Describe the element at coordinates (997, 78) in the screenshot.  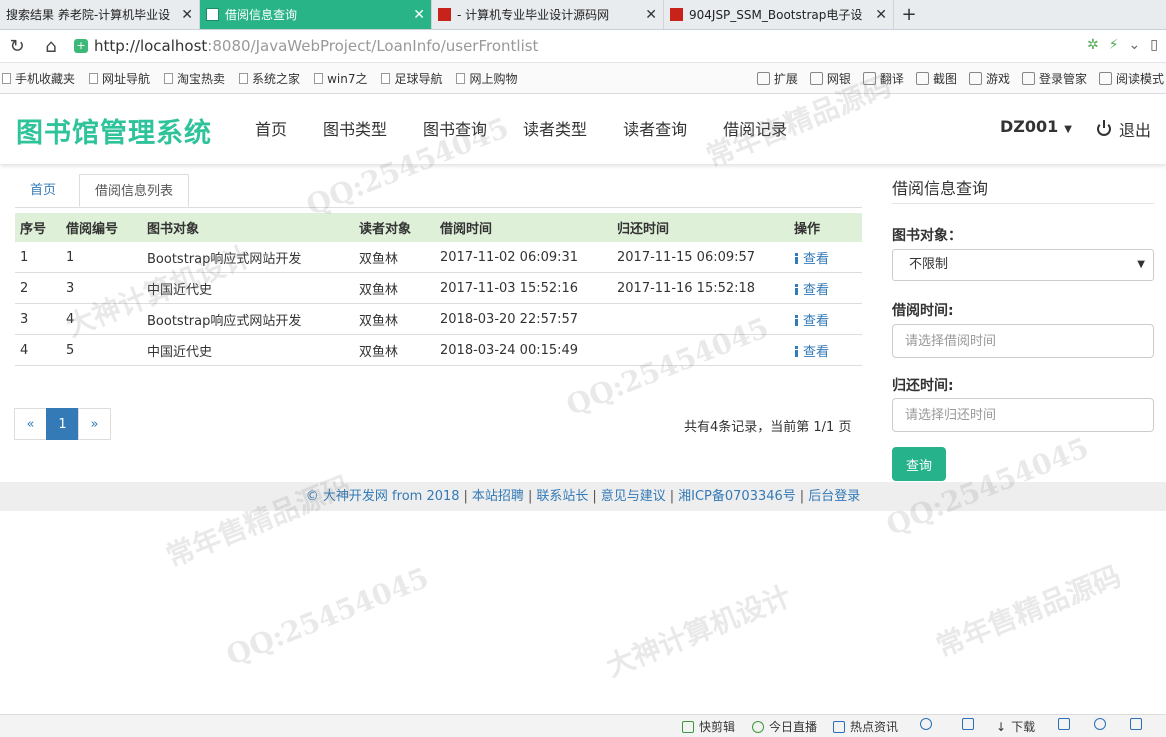
I see `tool-label: 游戏` at that location.